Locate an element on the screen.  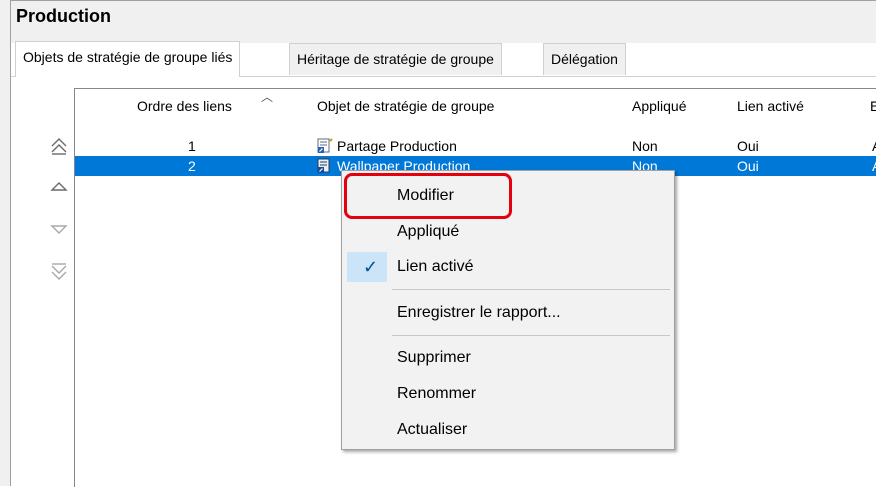
menu-item-label: Lien activé is located at coordinates (435, 266).